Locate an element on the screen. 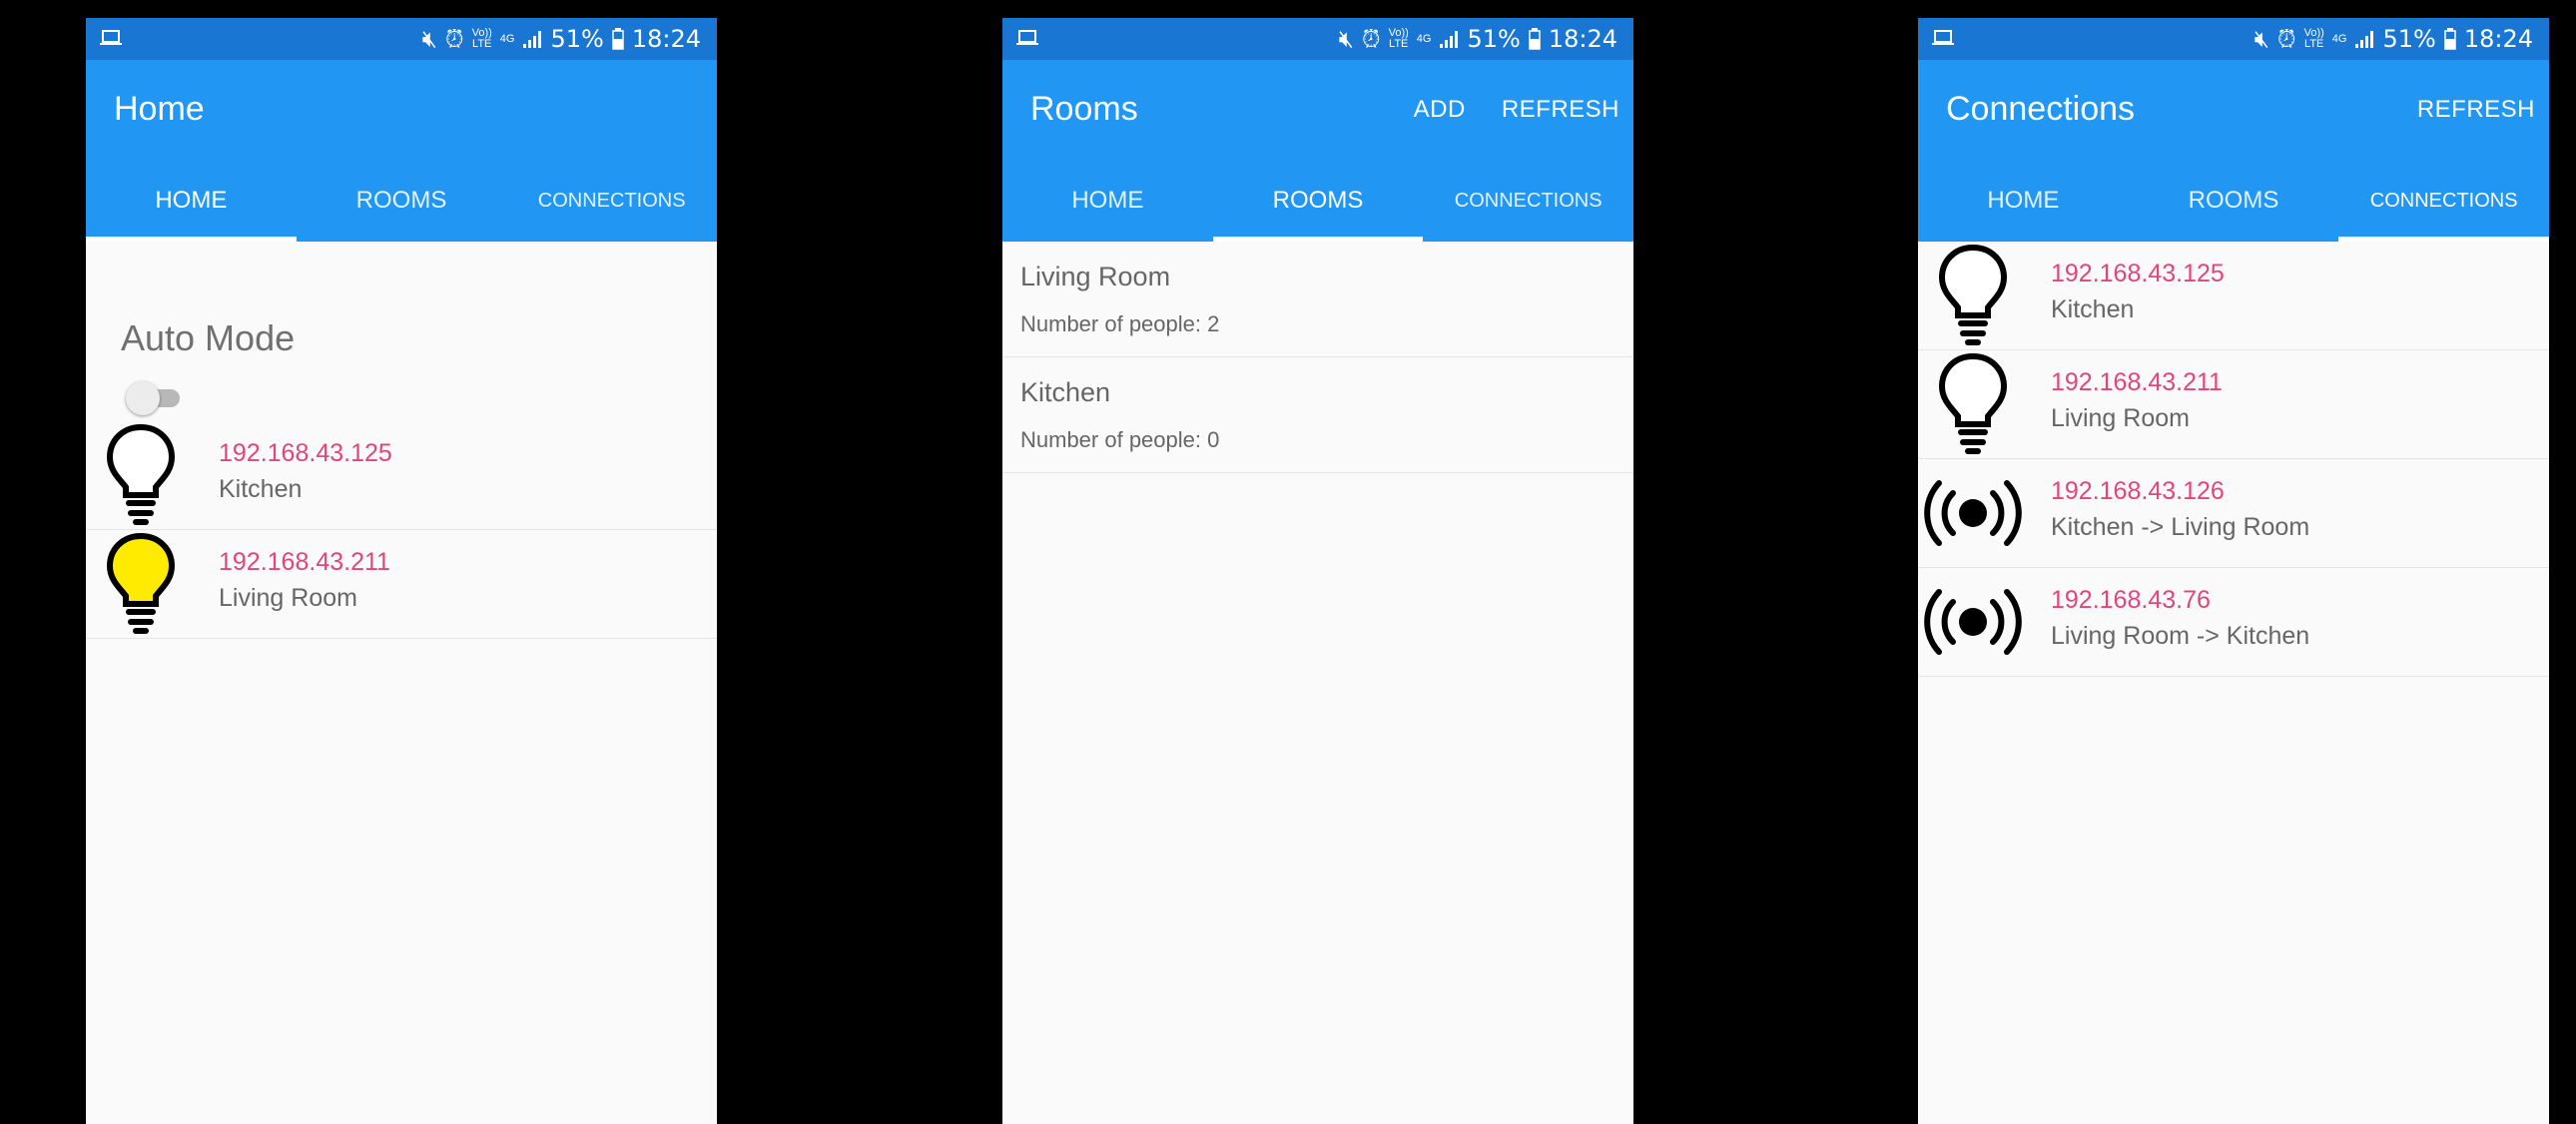  list-item: 192.168.43.76 Living Room -> Kitchen is located at coordinates (2233, 623).